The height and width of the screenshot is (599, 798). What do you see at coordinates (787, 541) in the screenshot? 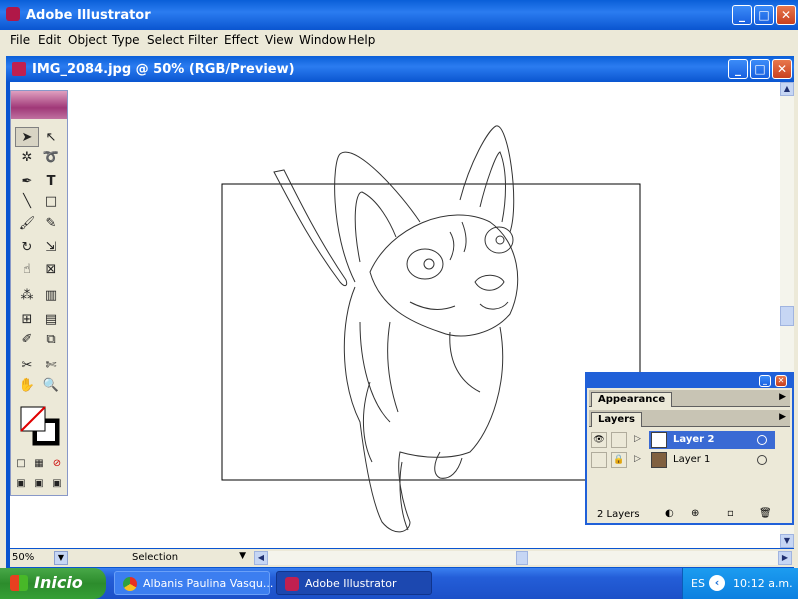
I see `scroll-down-arrow-icon: ▼` at bounding box center [787, 541].